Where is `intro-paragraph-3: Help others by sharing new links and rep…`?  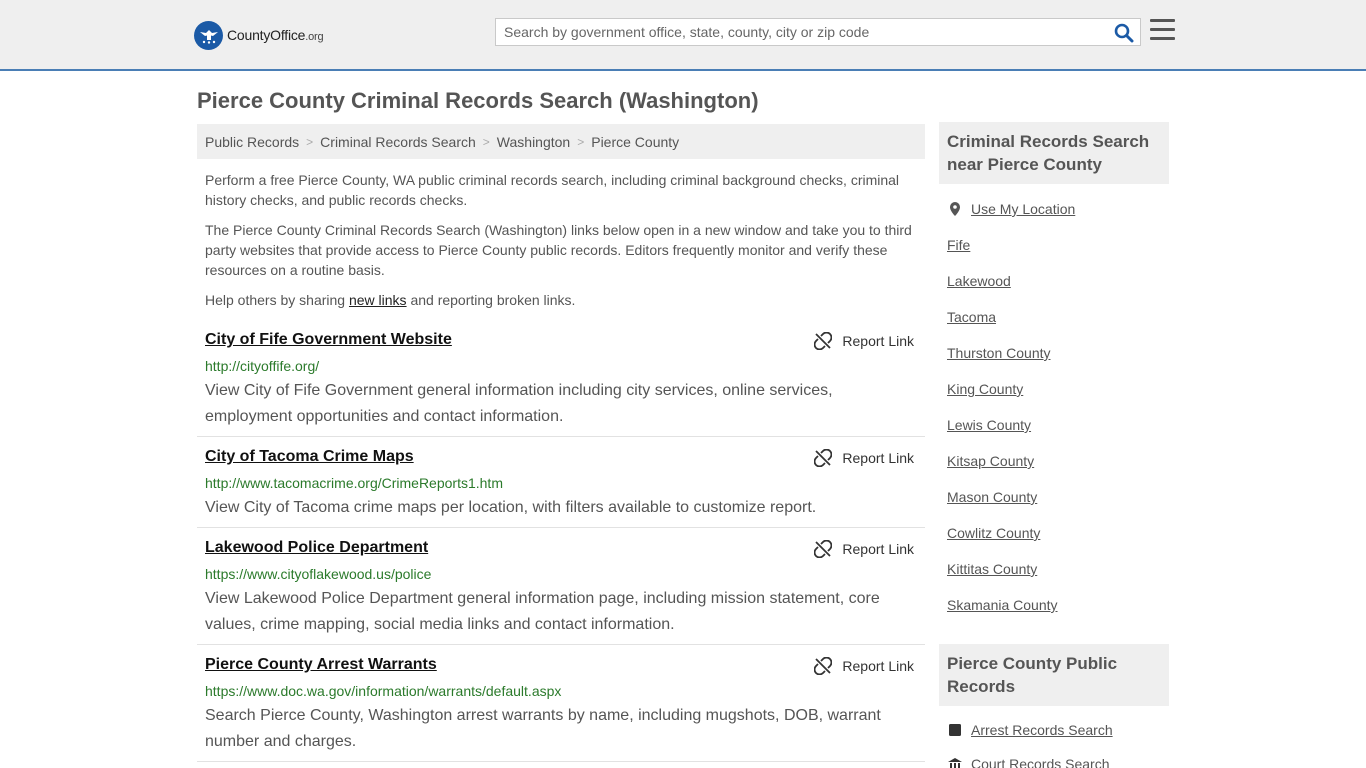 intro-paragraph-3: Help others by sharing new links and rep… is located at coordinates (390, 300).